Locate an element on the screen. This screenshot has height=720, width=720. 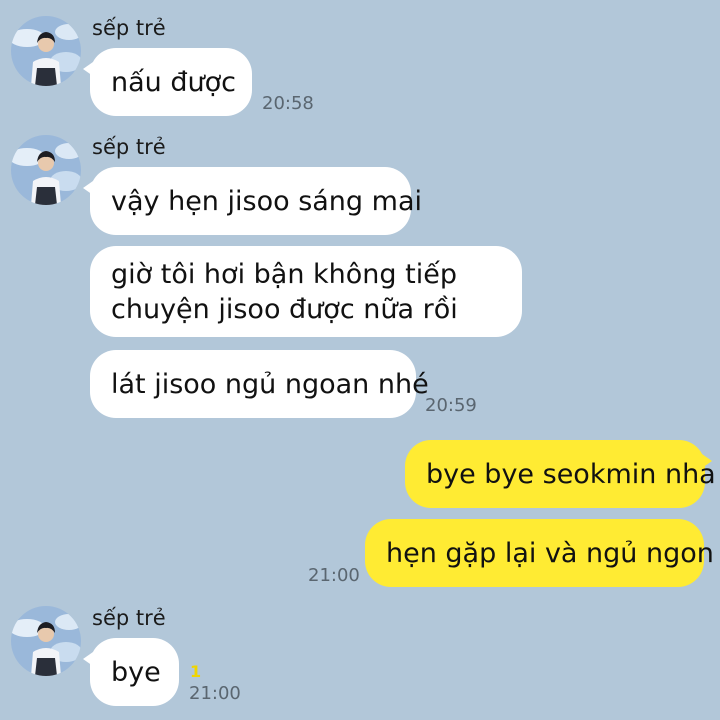
unread-count-badge: 1 is located at coordinates (196, 671).